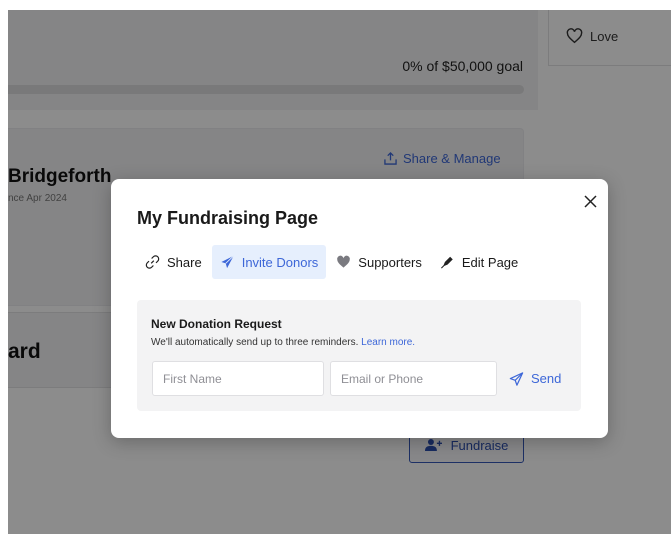 This screenshot has height=534, width=671. I want to click on tab-edit-page-label: Edit Page, so click(490, 262).